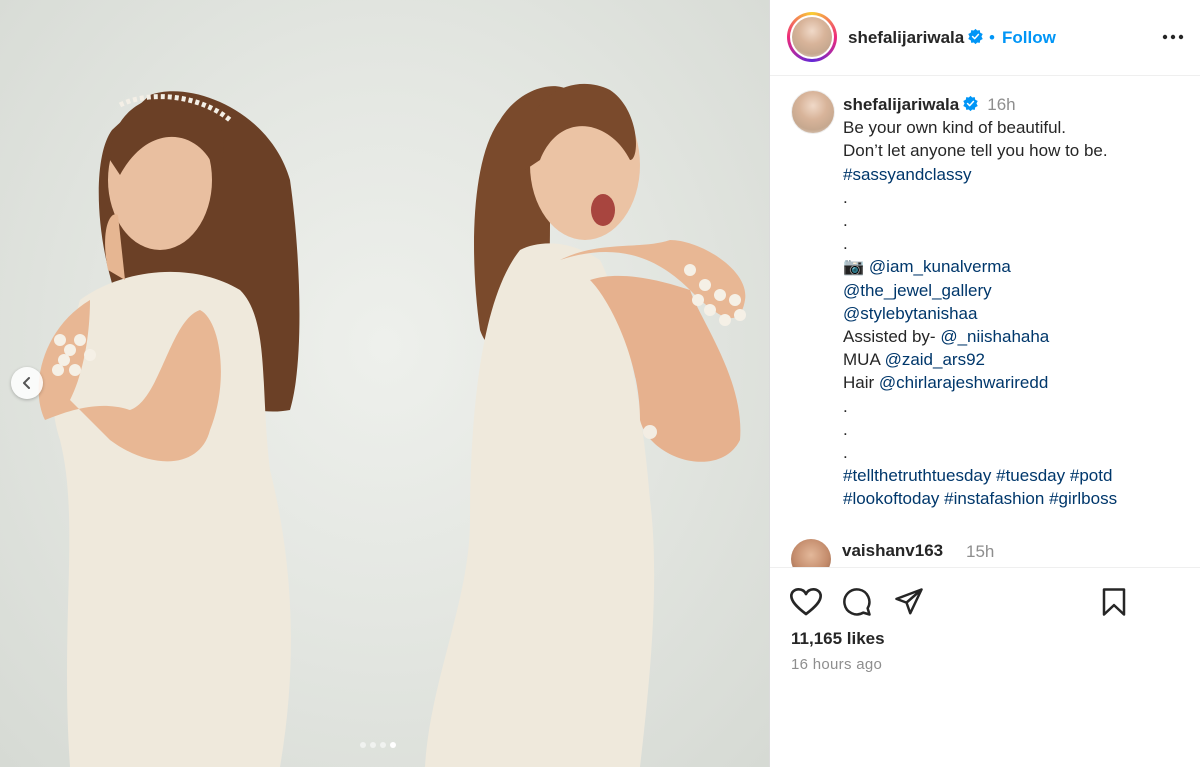 The width and height of the screenshot is (1200, 768). I want to click on credit-label: MUA, so click(864, 360).